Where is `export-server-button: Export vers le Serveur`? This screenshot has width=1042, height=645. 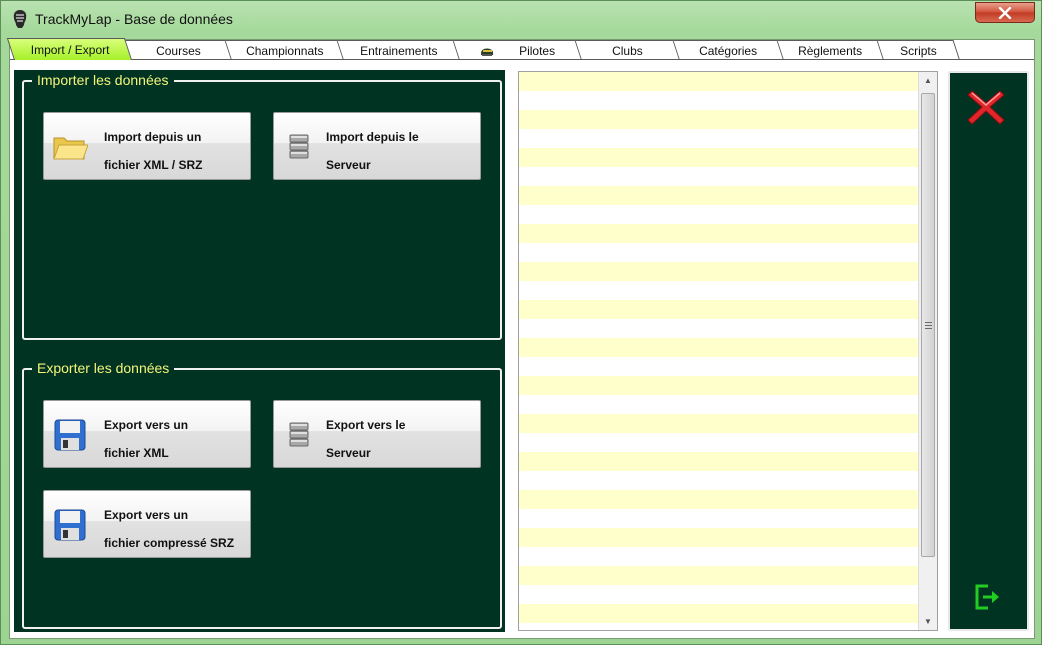 export-server-button: Export vers le Serveur is located at coordinates (377, 434).